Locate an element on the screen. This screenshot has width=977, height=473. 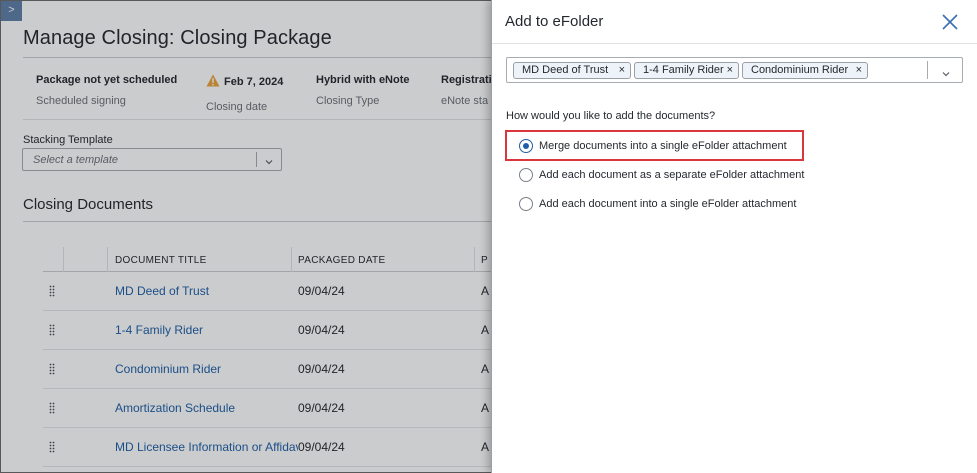
chip-label: Condominium Rider is located at coordinates (800, 70).